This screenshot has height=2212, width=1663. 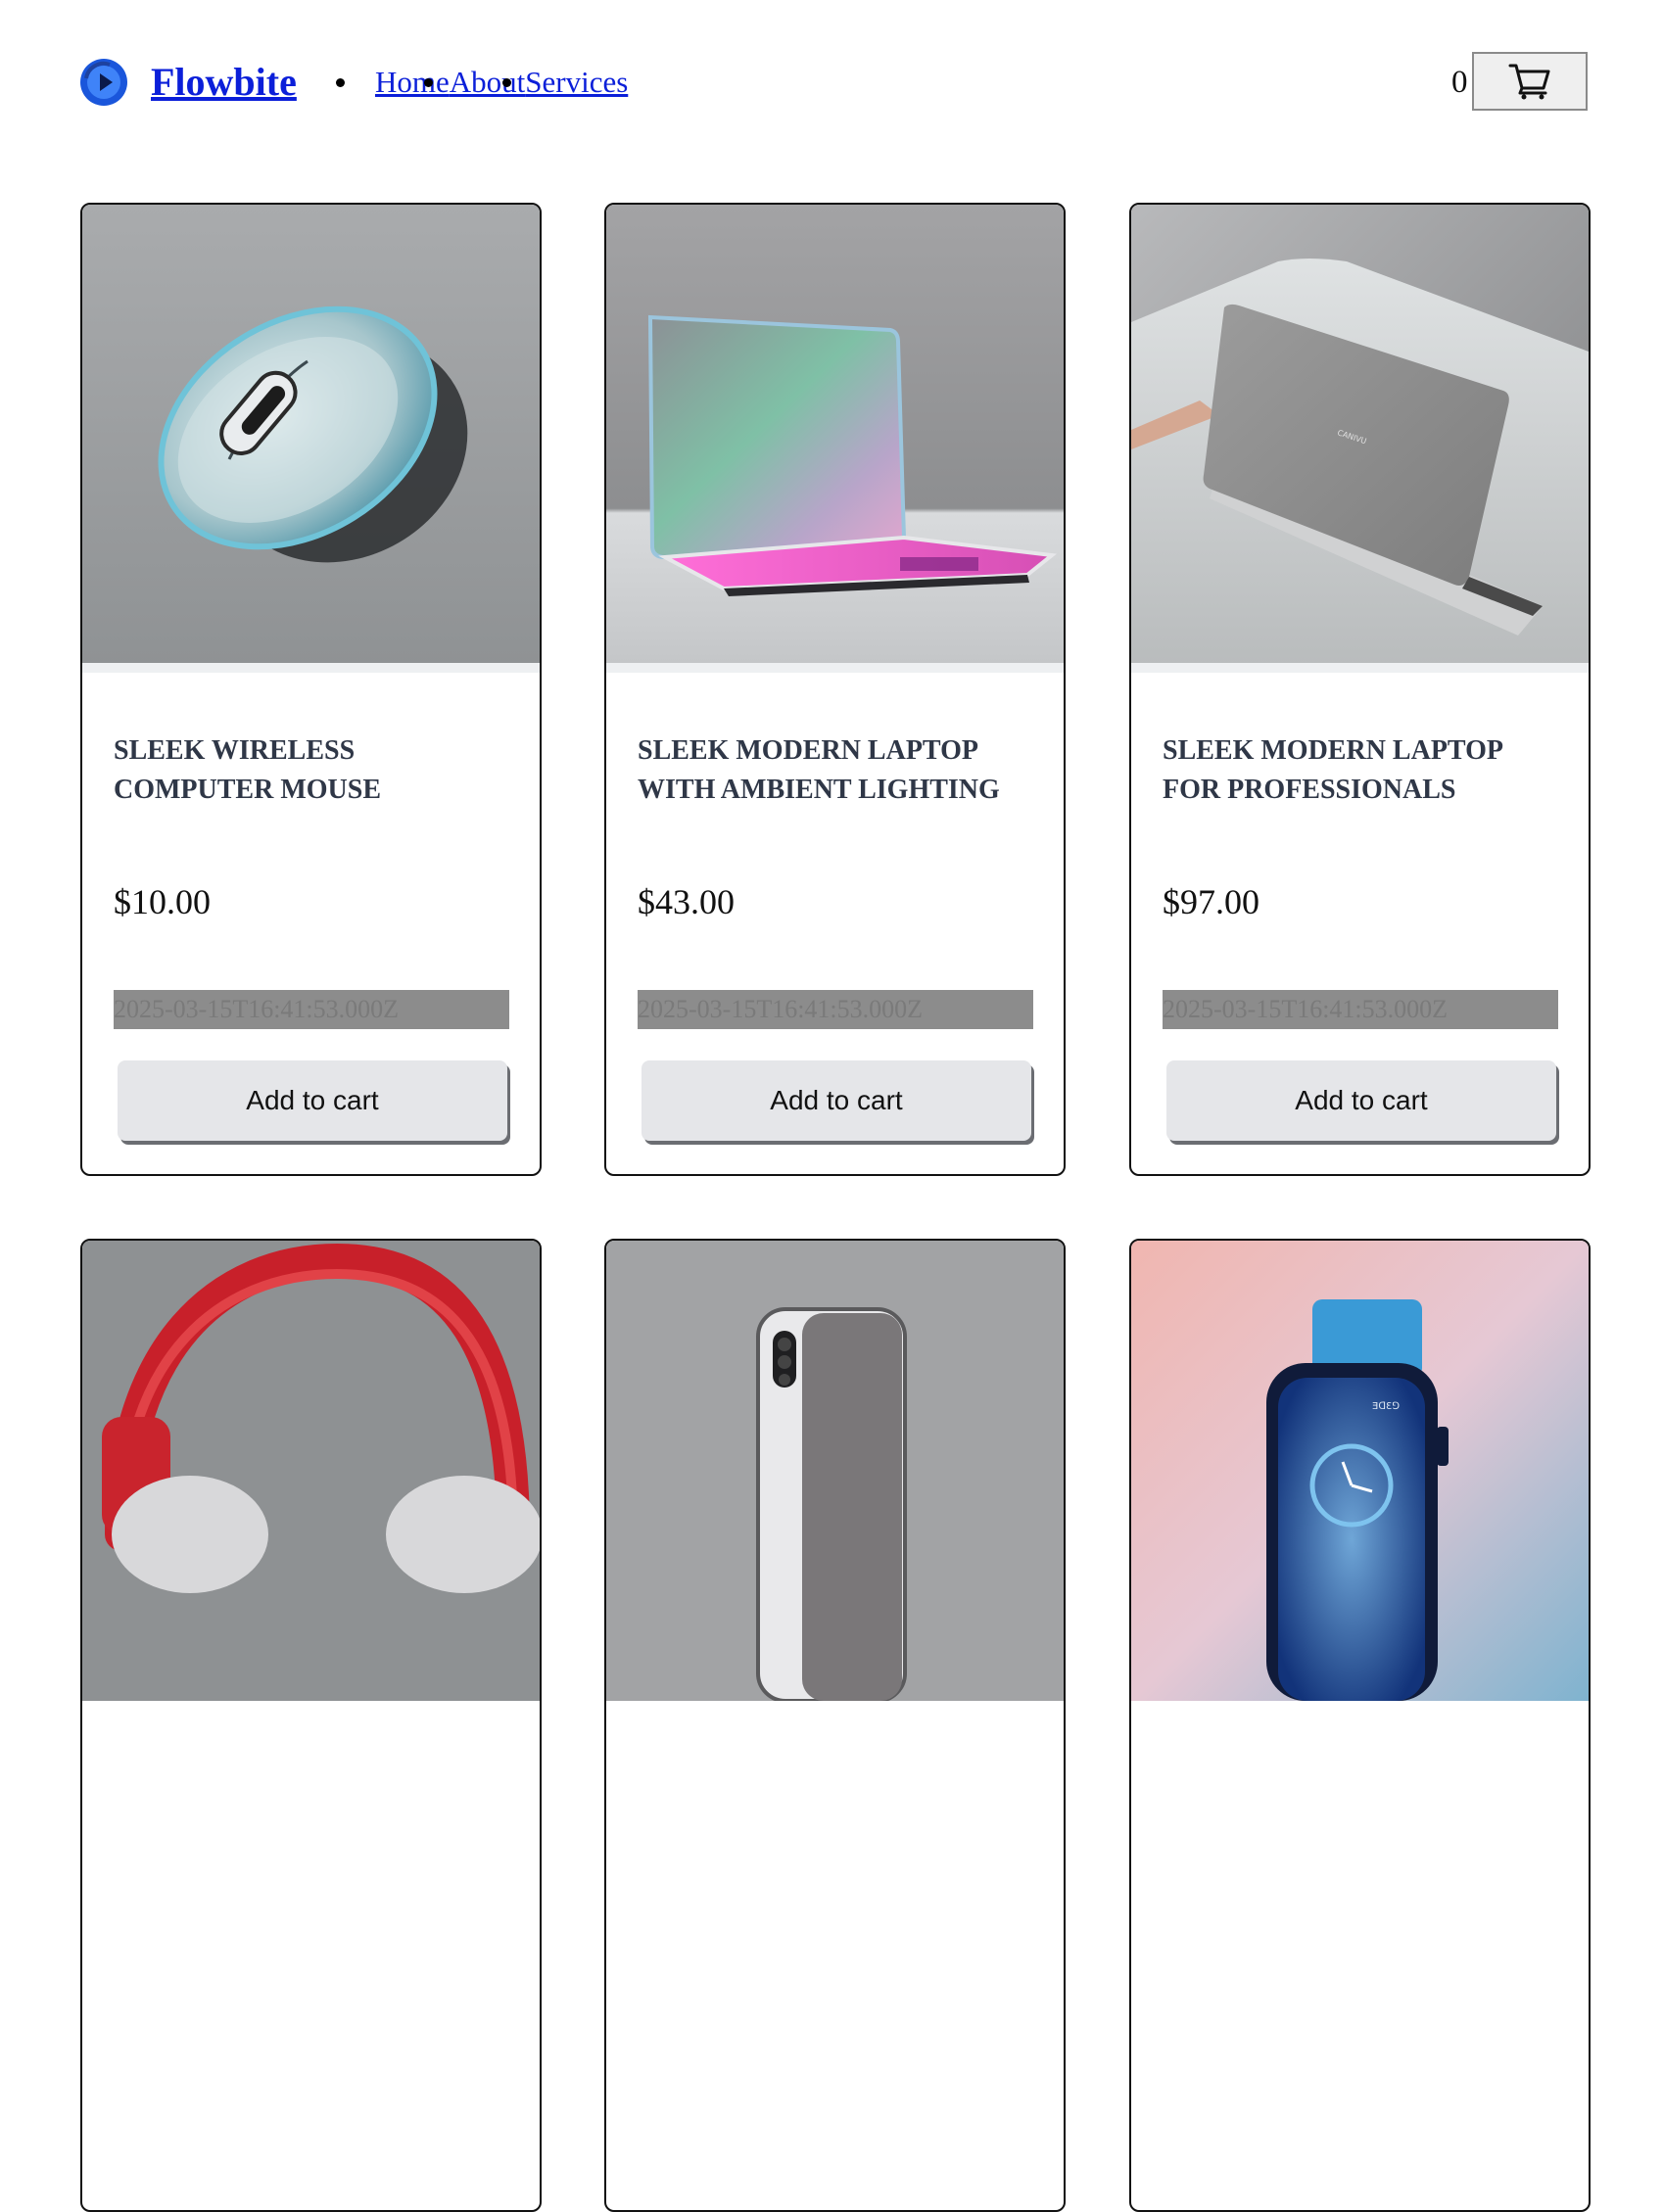 What do you see at coordinates (311, 1471) in the screenshot?
I see `red-headphones-image` at bounding box center [311, 1471].